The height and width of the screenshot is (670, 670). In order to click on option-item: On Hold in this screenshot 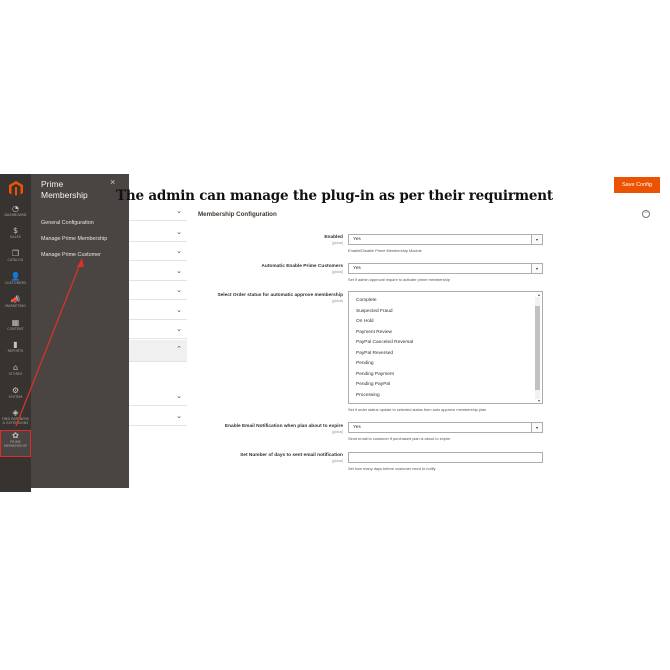, I will do `click(365, 321)`.